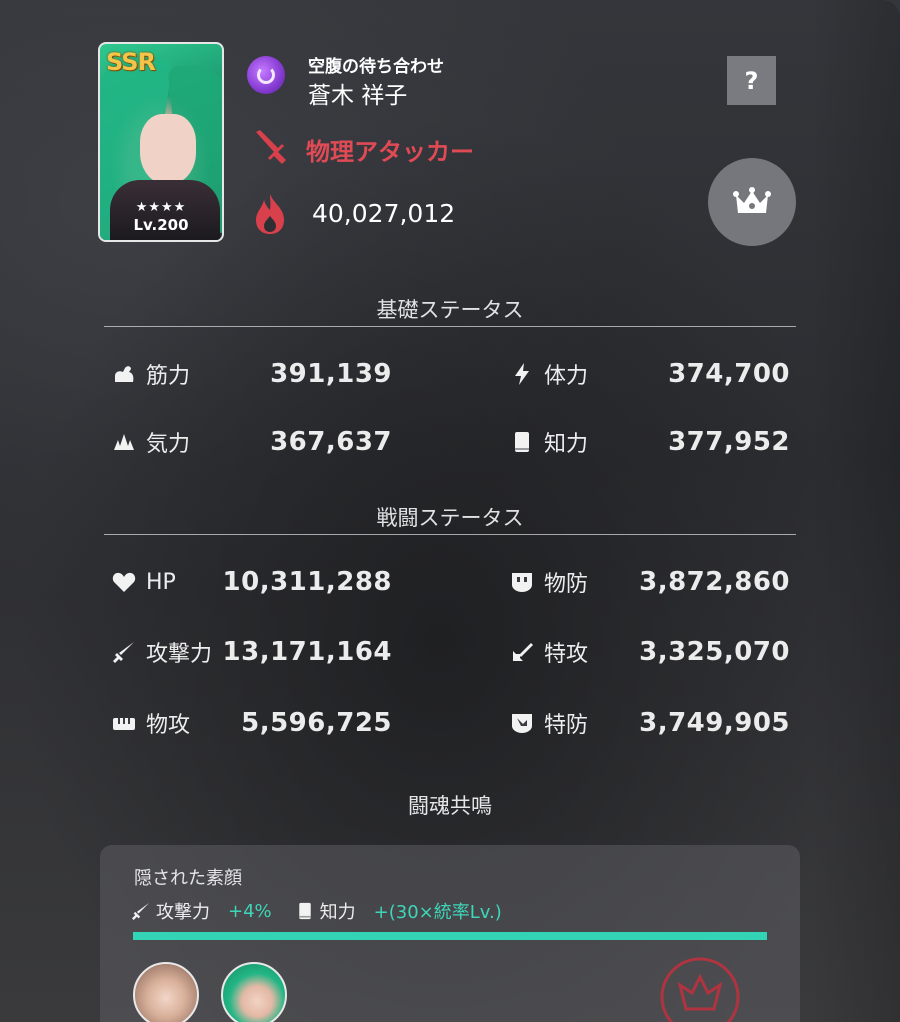 The image size is (900, 1022). I want to click on resonance-progress-bar, so click(450, 936).